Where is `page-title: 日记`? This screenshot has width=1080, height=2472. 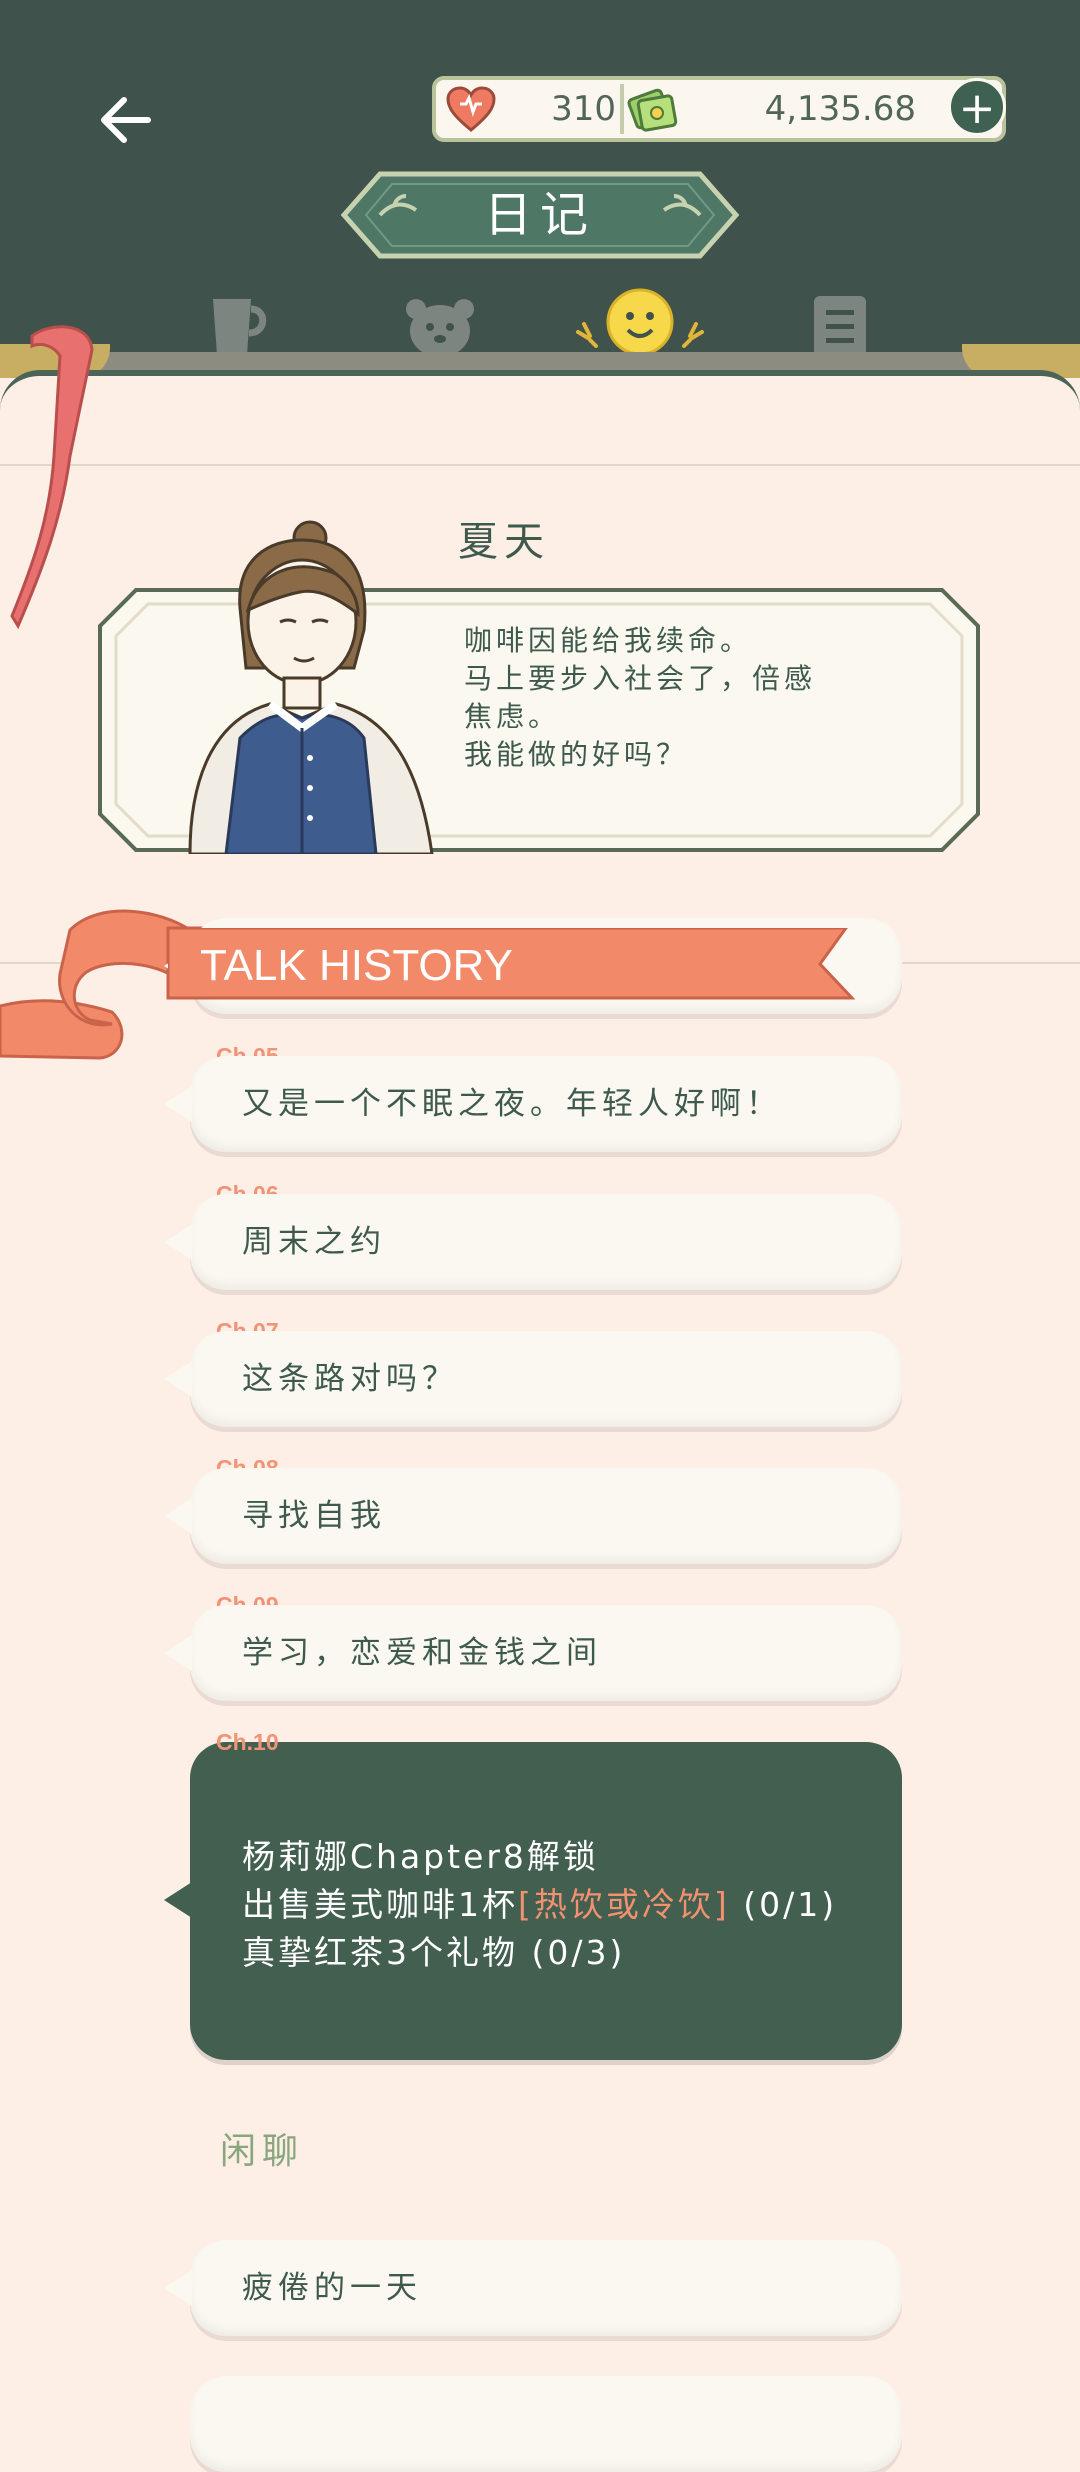 page-title: 日记 is located at coordinates (539, 215).